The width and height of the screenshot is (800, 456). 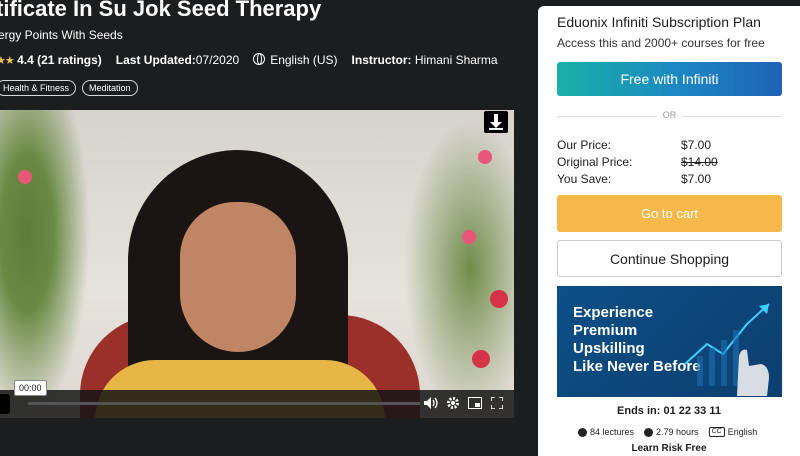 I want to click on instructor-name: Himani Sharma, so click(x=456, y=60).